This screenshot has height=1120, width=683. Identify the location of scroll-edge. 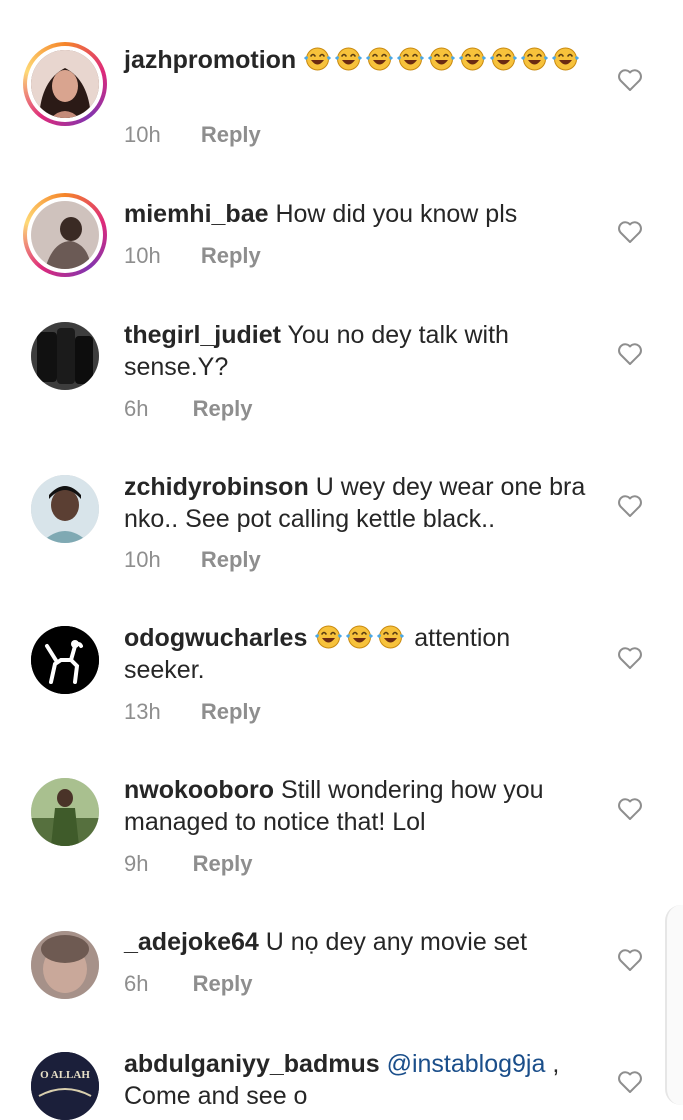
(674, 1005).